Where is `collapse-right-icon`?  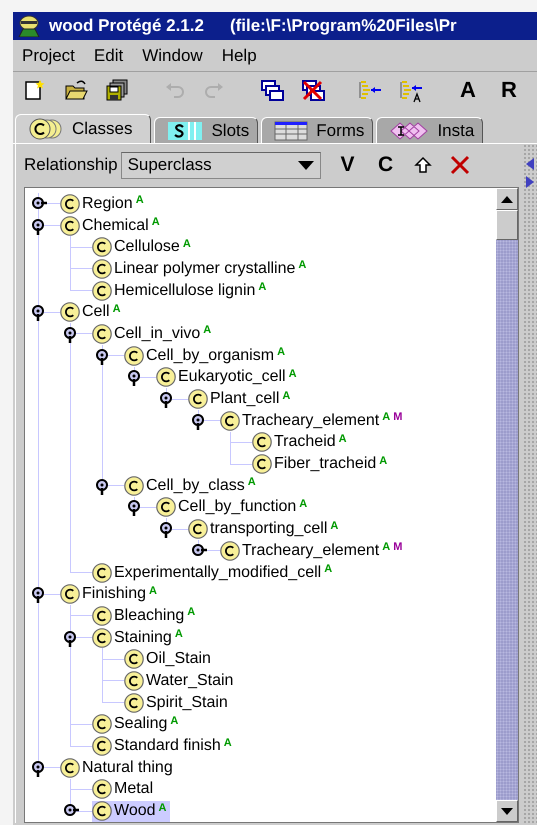 collapse-right-icon is located at coordinates (530, 182).